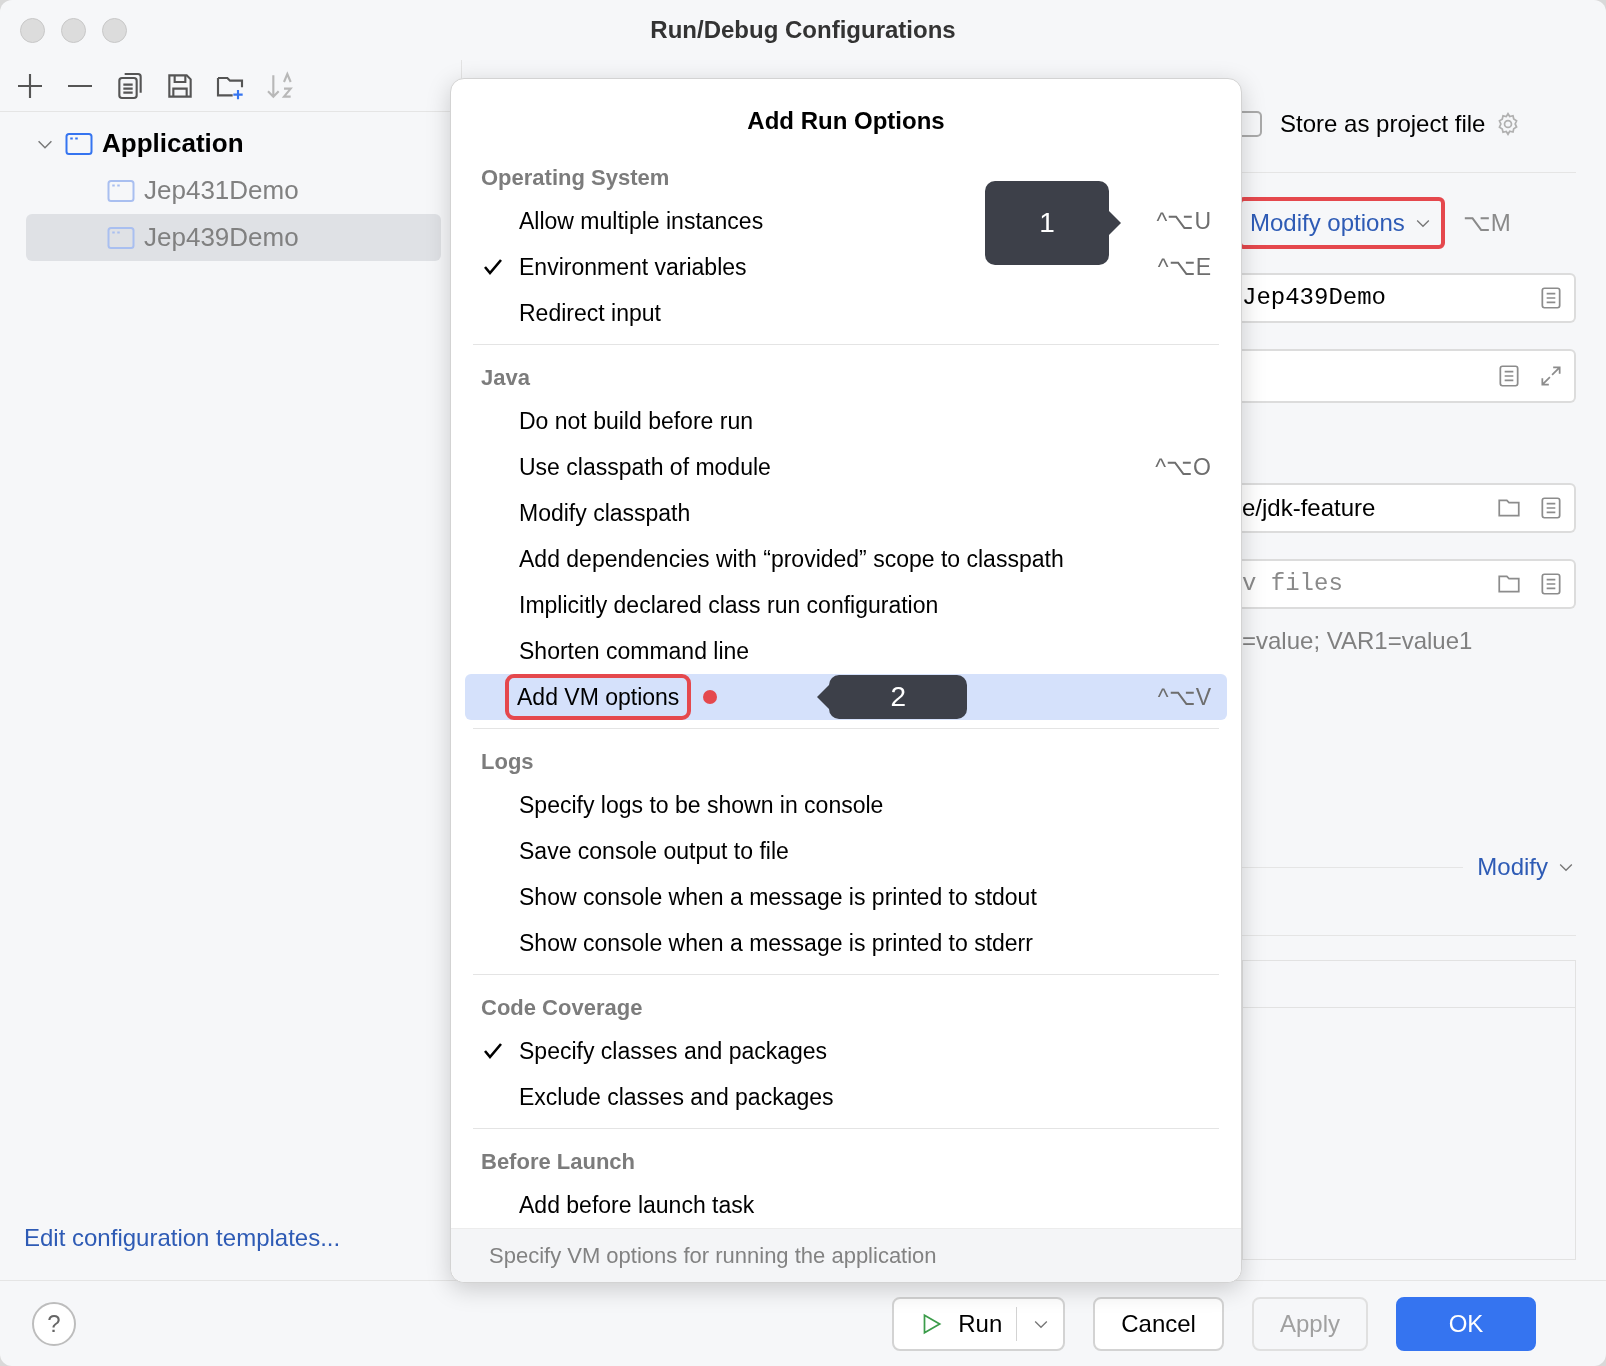 This screenshot has width=1606, height=1366. I want to click on menu-item: Specify logs to be shown in console, so click(701, 805).